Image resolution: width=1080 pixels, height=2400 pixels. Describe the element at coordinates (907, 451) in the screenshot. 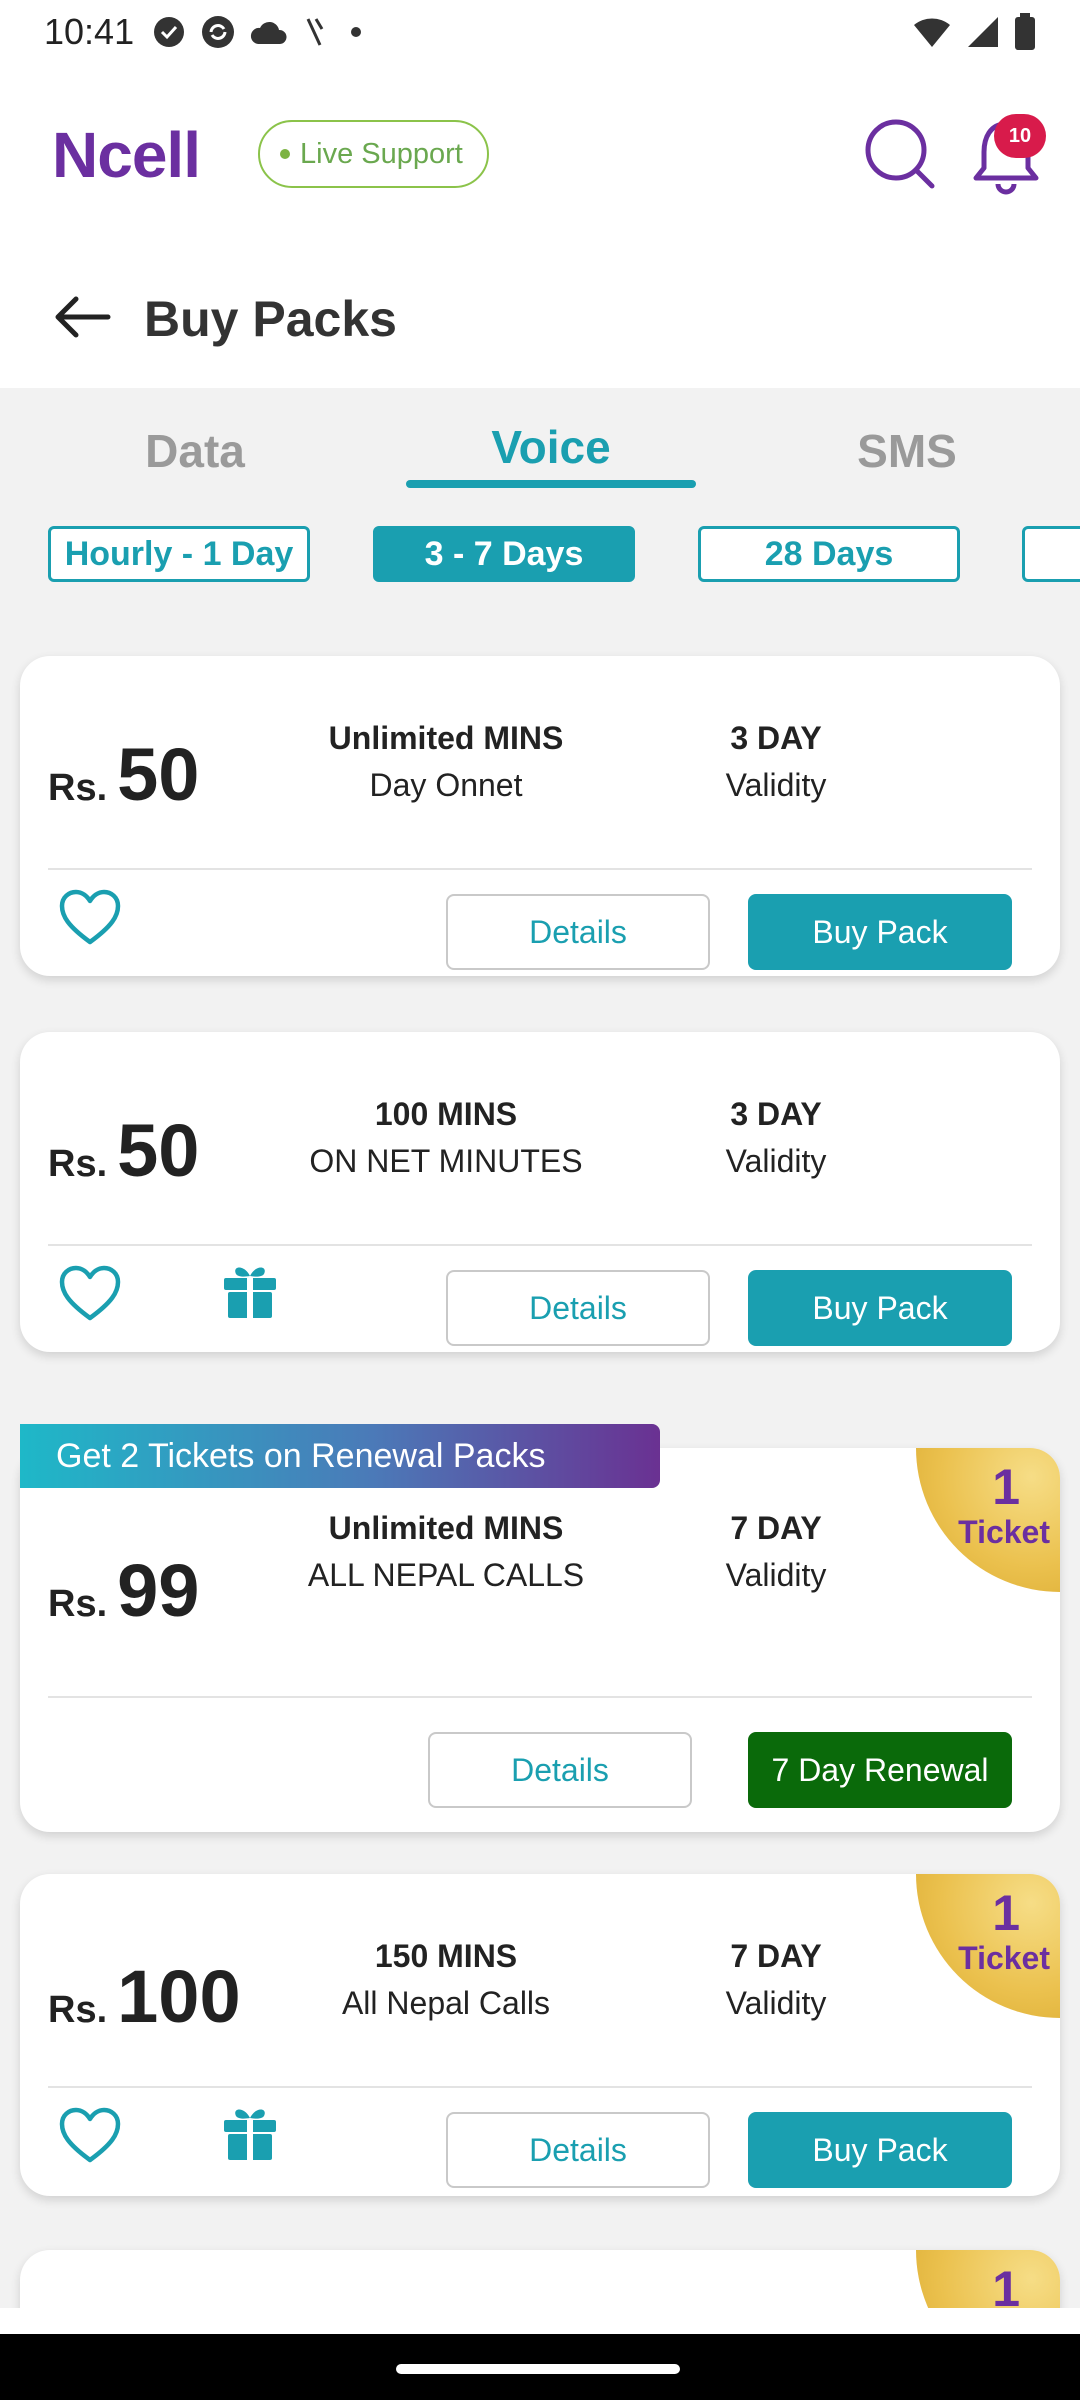

I see `tab-sms: SMS` at that location.